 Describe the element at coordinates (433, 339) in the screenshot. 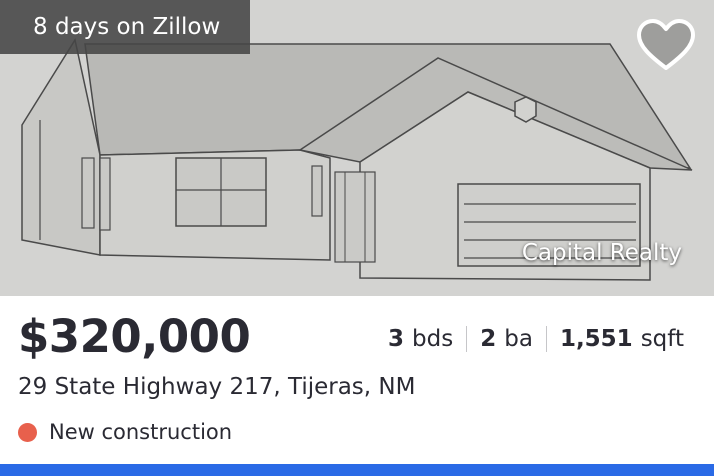

I see `beds-unit: bds` at that location.